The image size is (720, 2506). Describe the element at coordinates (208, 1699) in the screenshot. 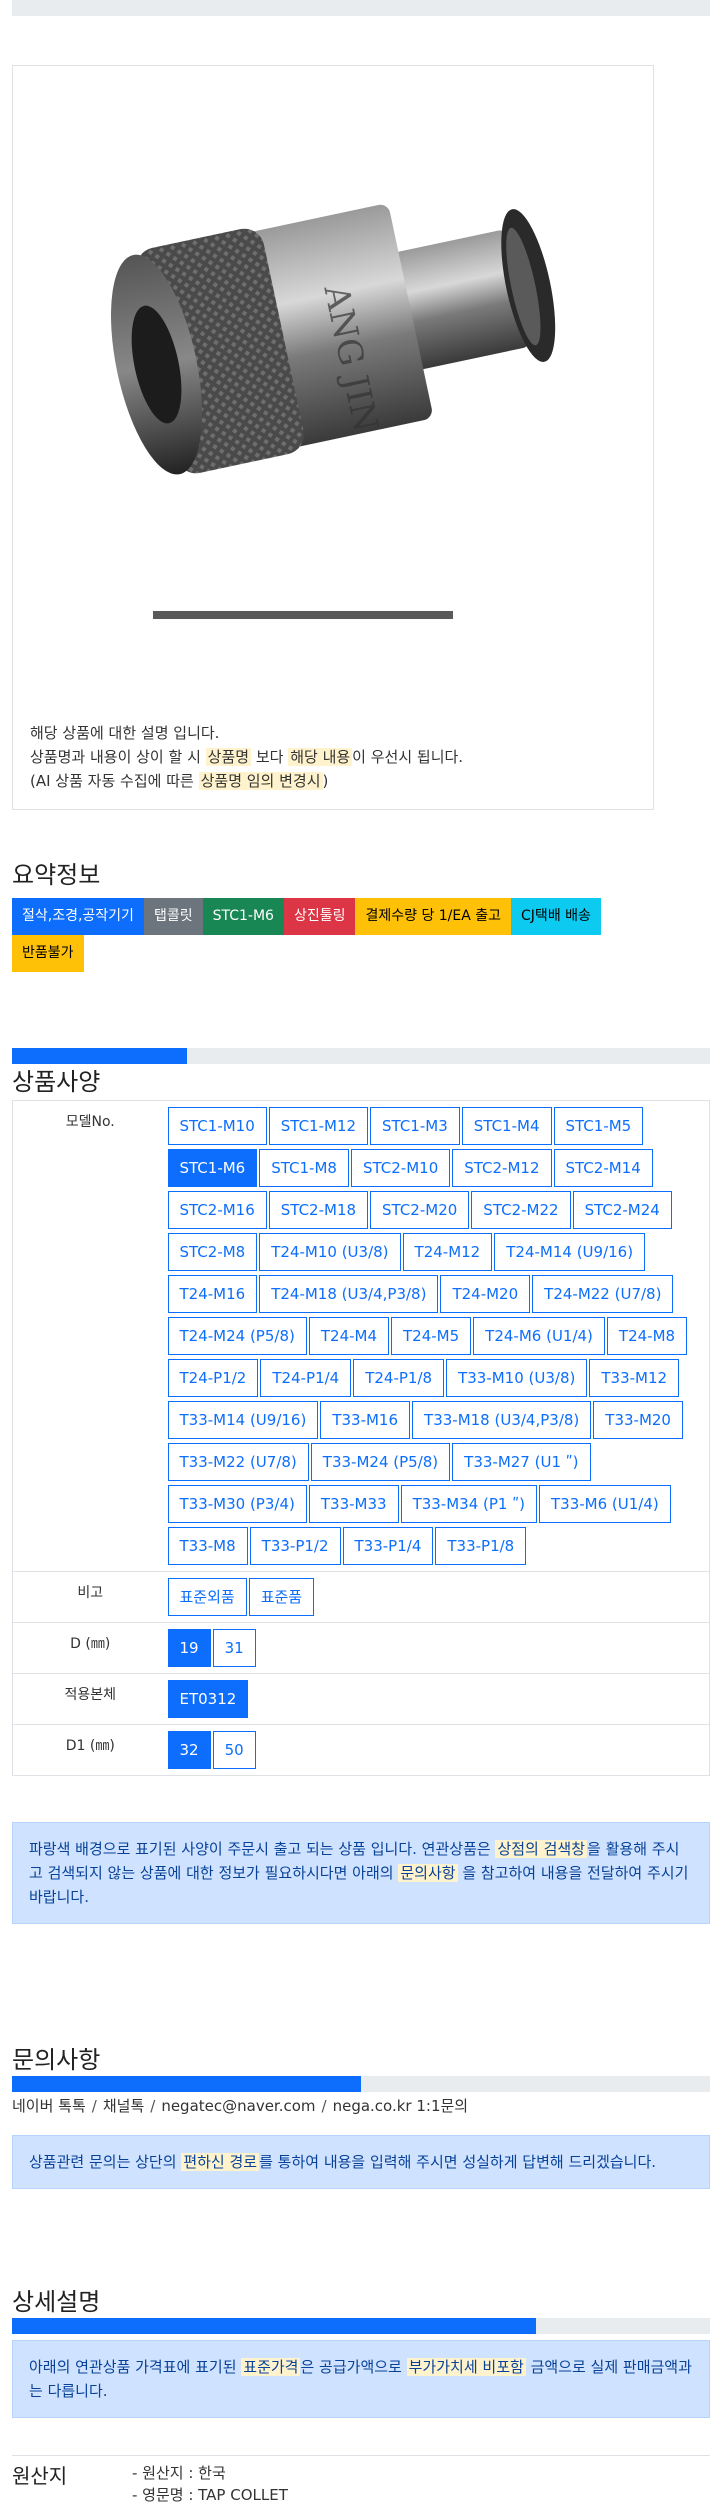

I see `spec-option-button: ET0312` at that location.